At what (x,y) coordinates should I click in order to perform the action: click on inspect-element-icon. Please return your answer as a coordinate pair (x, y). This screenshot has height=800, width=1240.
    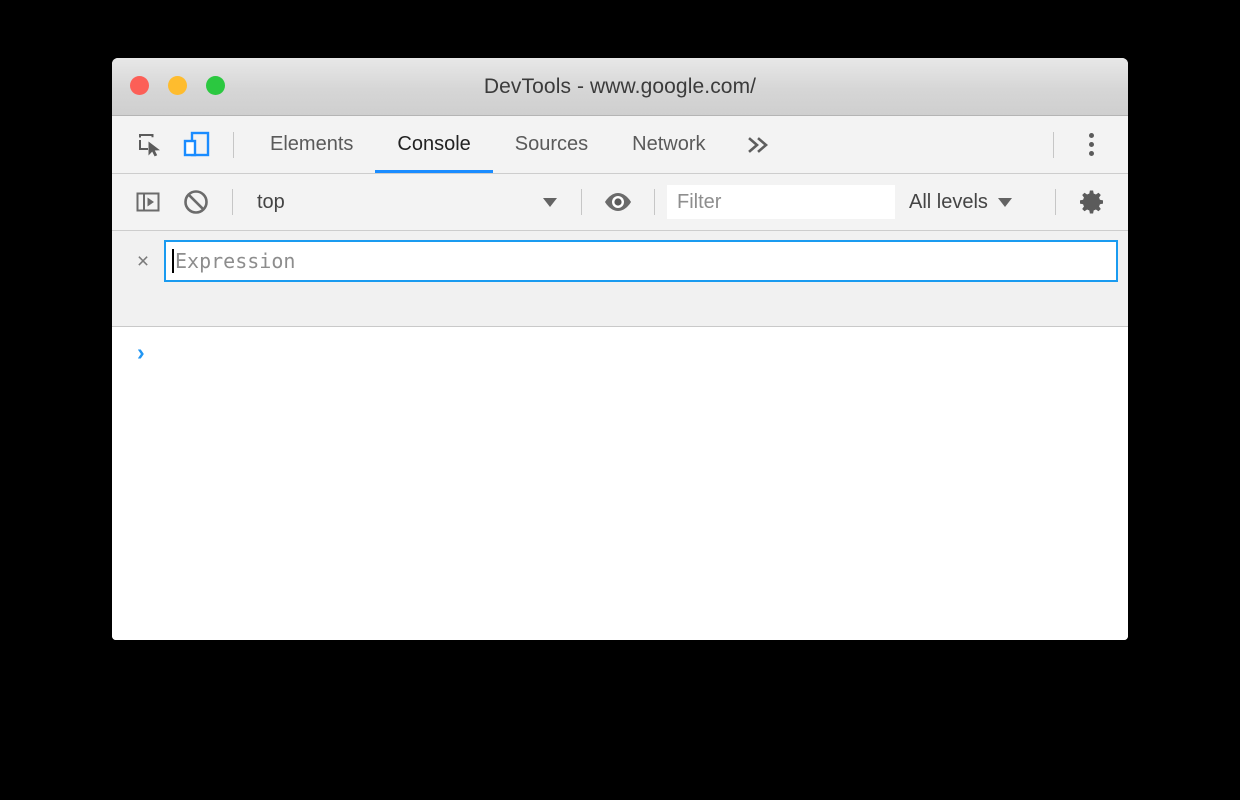
    Looking at the image, I should click on (149, 144).